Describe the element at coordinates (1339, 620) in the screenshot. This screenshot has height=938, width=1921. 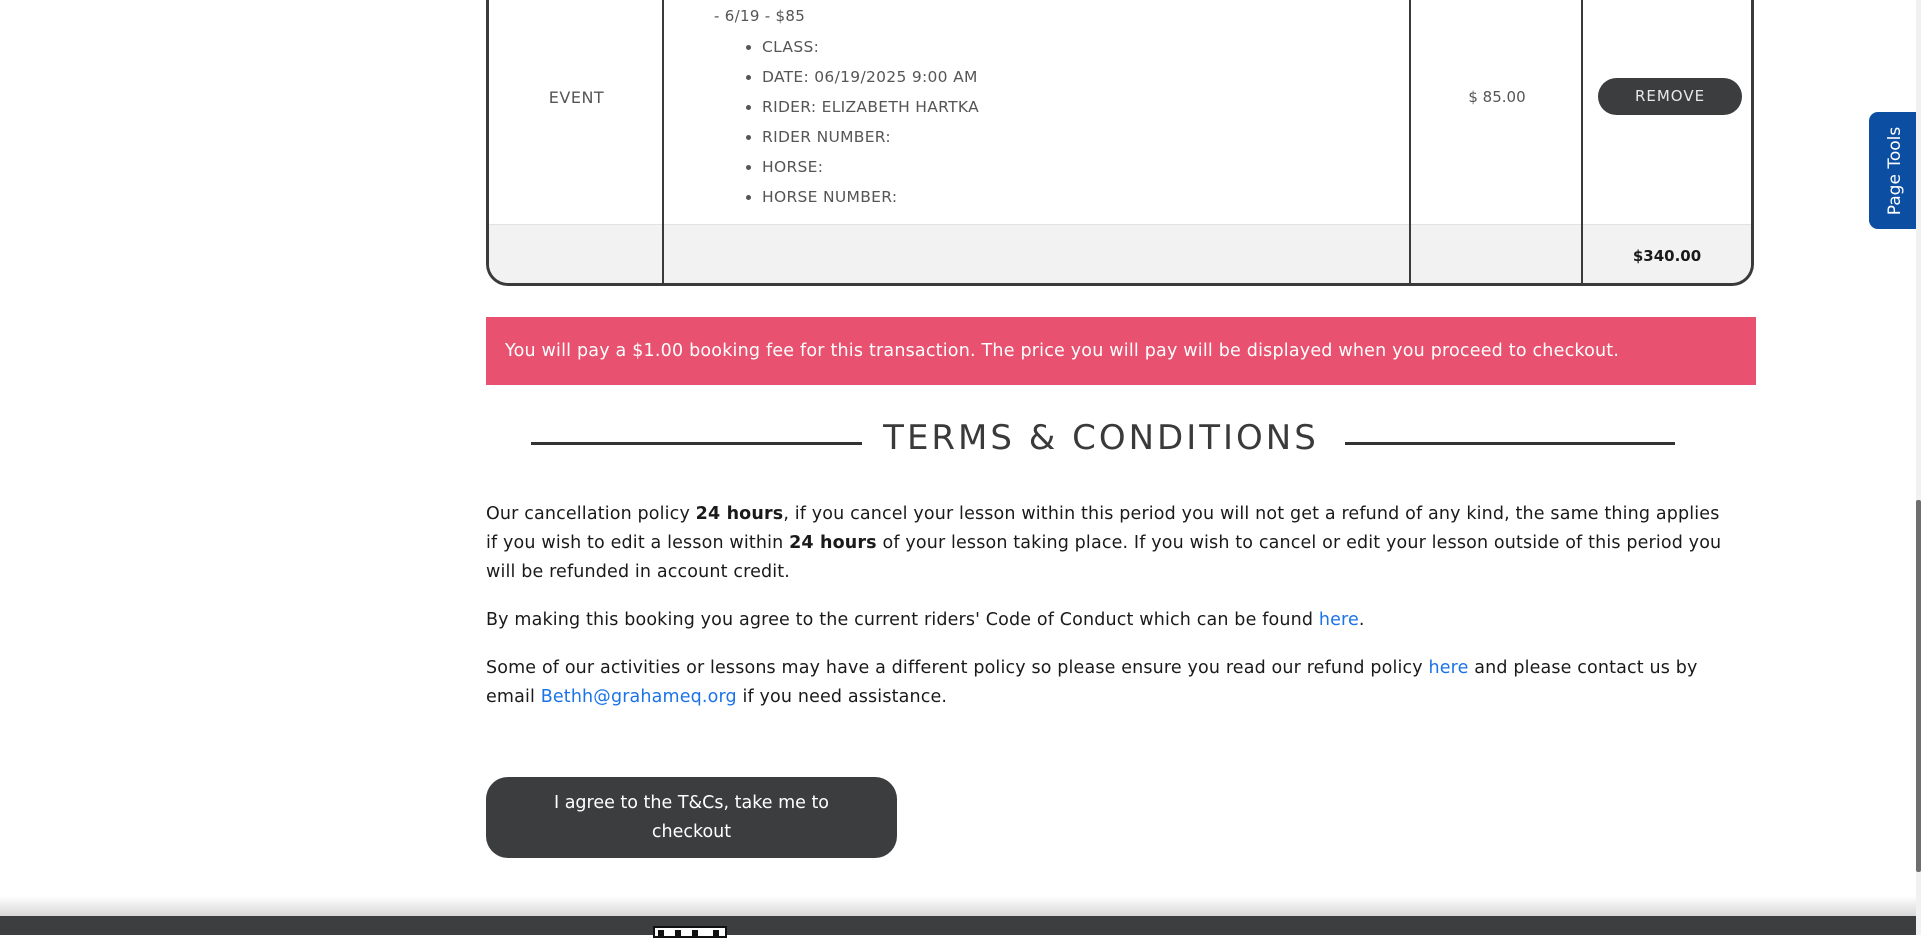
I see `code-of-conduct-link: here` at that location.